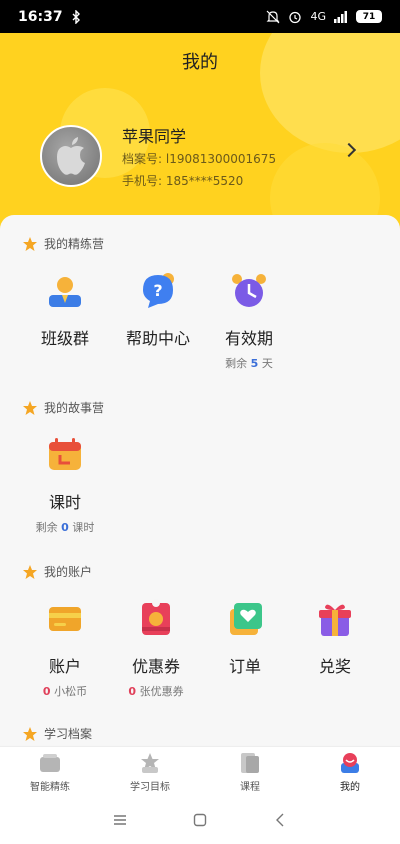  I want to click on signal-label: 4G, so click(318, 16).